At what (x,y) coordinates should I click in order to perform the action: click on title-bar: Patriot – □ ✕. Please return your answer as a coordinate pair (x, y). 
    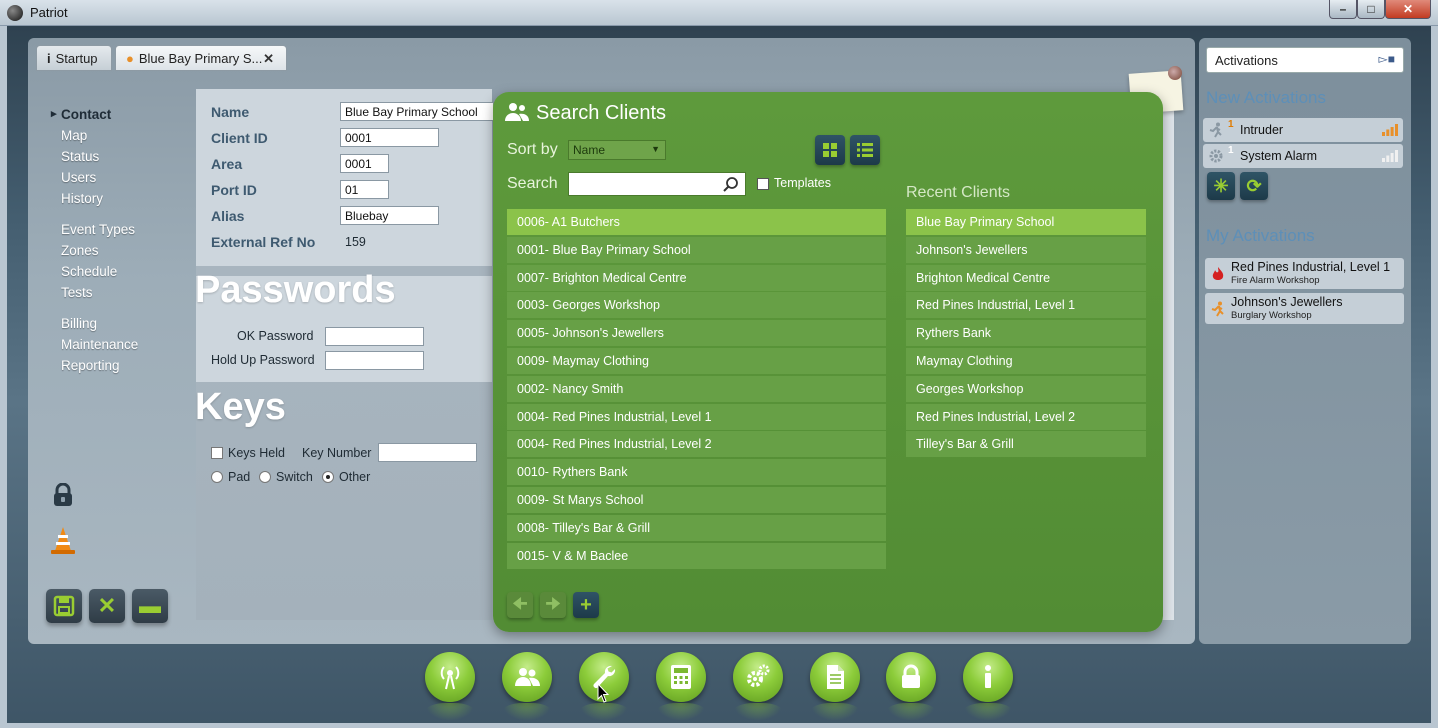
    Looking at the image, I should click on (719, 13).